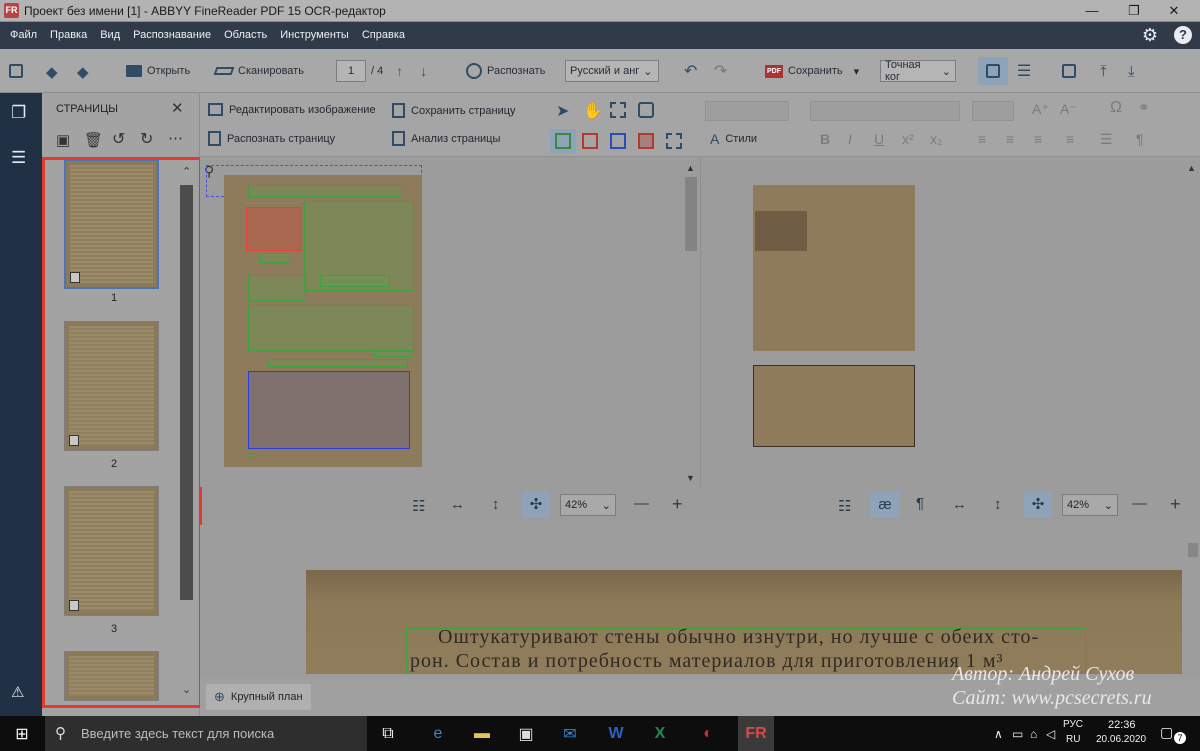 The image size is (1200, 751). Describe the element at coordinates (172, 35) in the screenshot. I see `menu-recognition: Распознавание` at that location.